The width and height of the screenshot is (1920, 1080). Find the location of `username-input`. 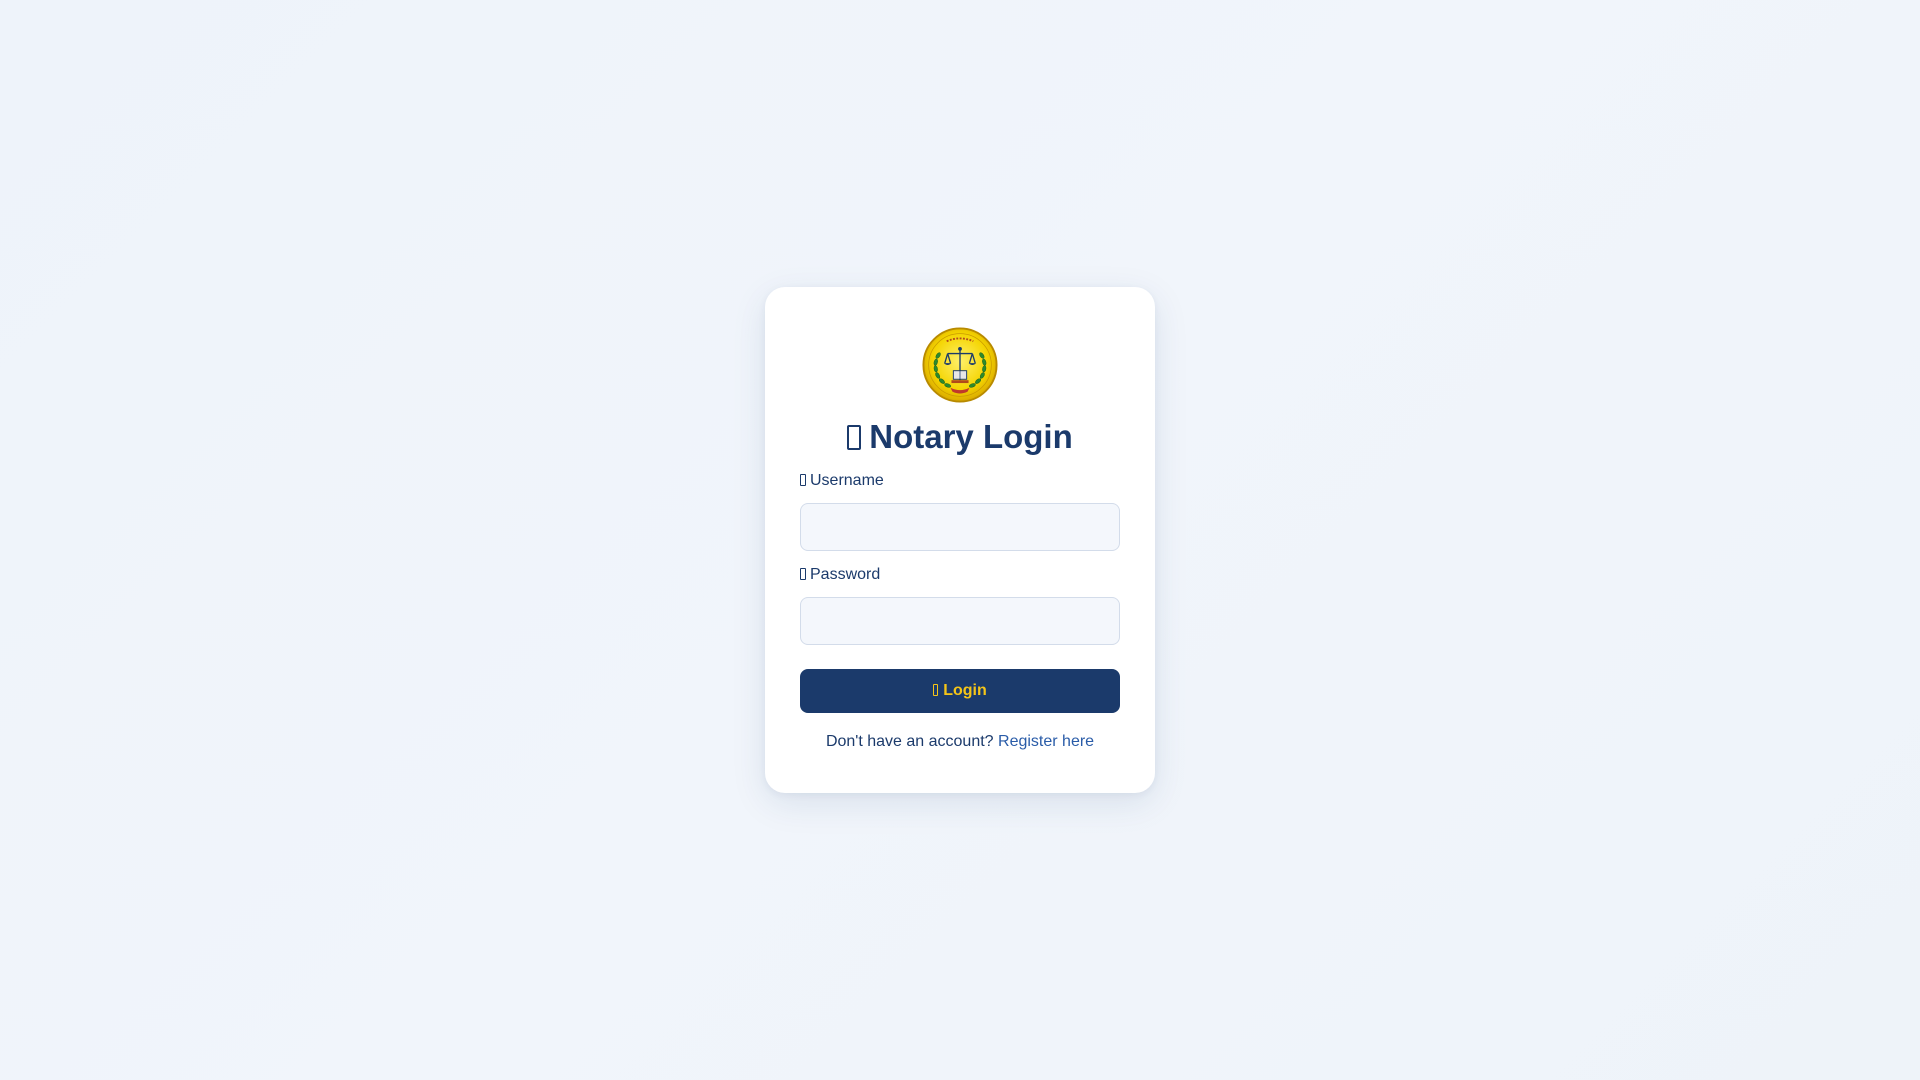

username-input is located at coordinates (960, 527).